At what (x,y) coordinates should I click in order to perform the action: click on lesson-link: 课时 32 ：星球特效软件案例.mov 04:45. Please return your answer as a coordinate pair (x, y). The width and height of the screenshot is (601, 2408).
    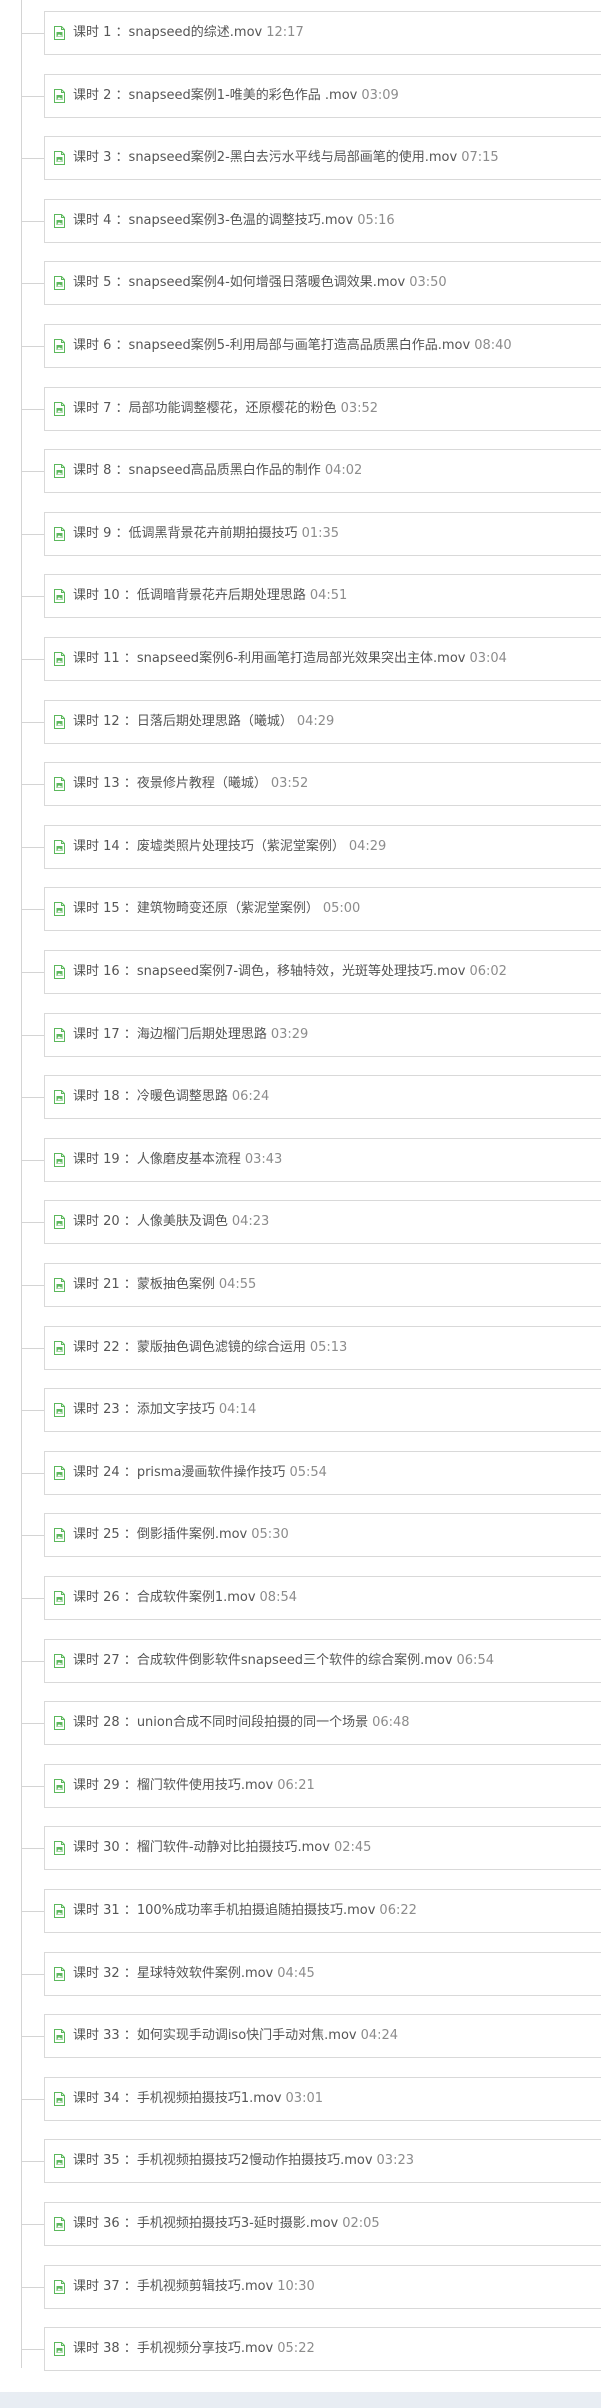
    Looking at the image, I should click on (322, 1974).